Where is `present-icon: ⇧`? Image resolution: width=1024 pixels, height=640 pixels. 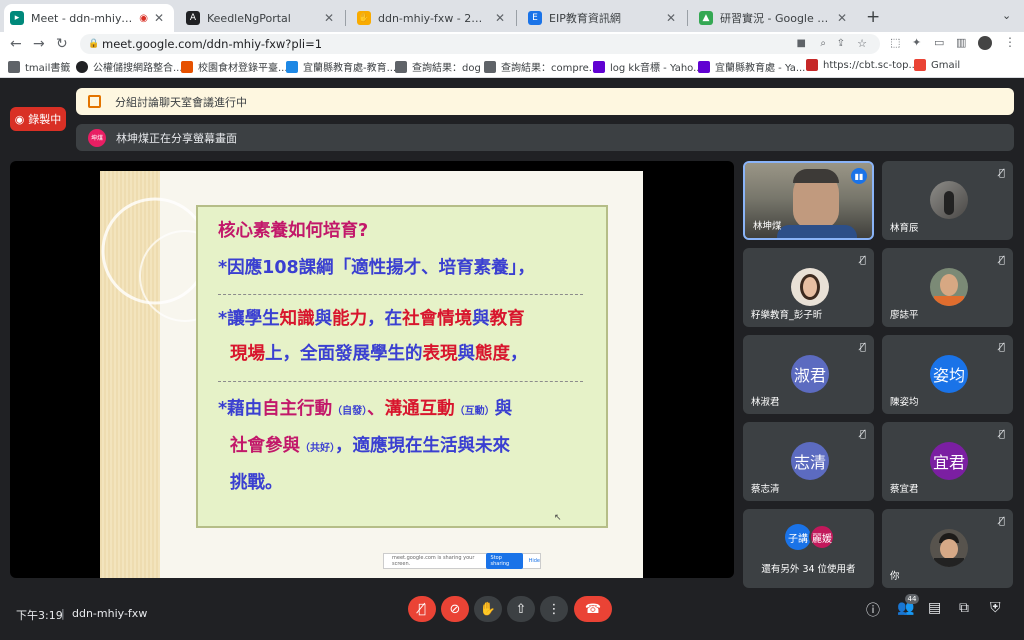 present-icon: ⇧ is located at coordinates (521, 609).